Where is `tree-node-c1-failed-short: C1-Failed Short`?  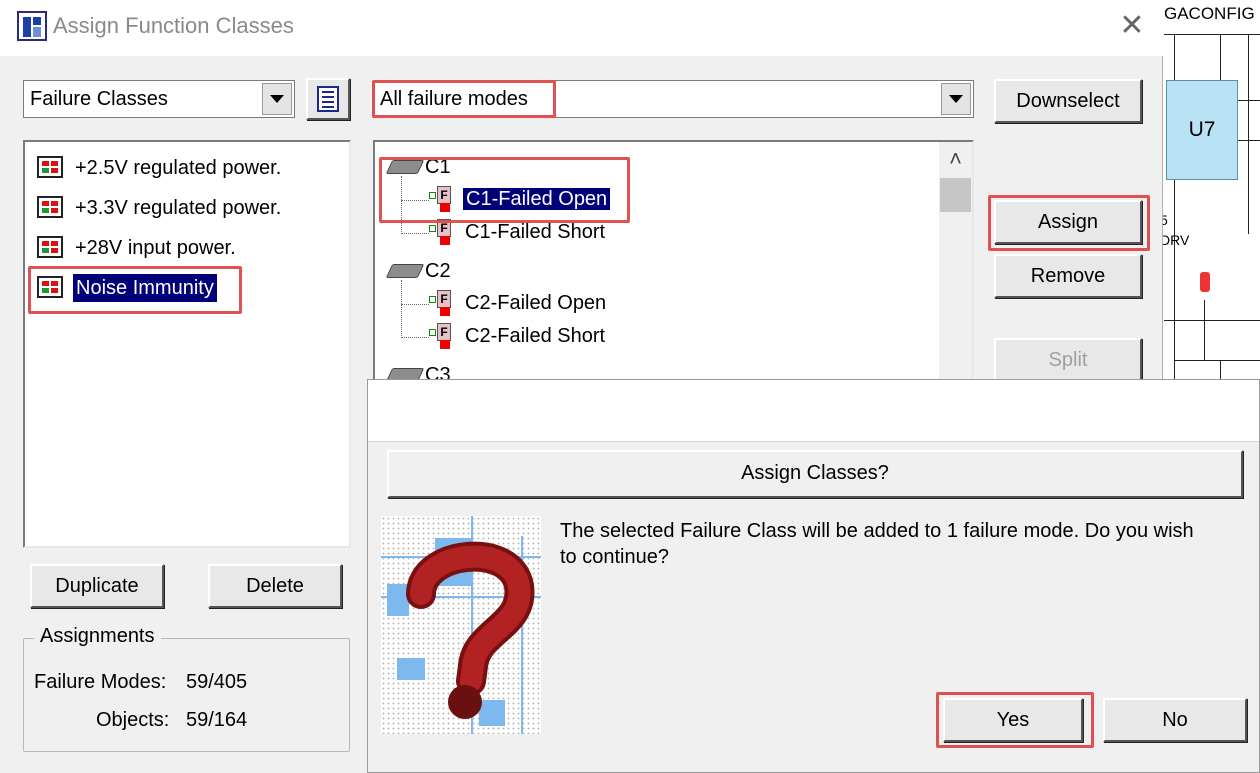
tree-node-c1-failed-short: C1-Failed Short is located at coordinates (535, 232).